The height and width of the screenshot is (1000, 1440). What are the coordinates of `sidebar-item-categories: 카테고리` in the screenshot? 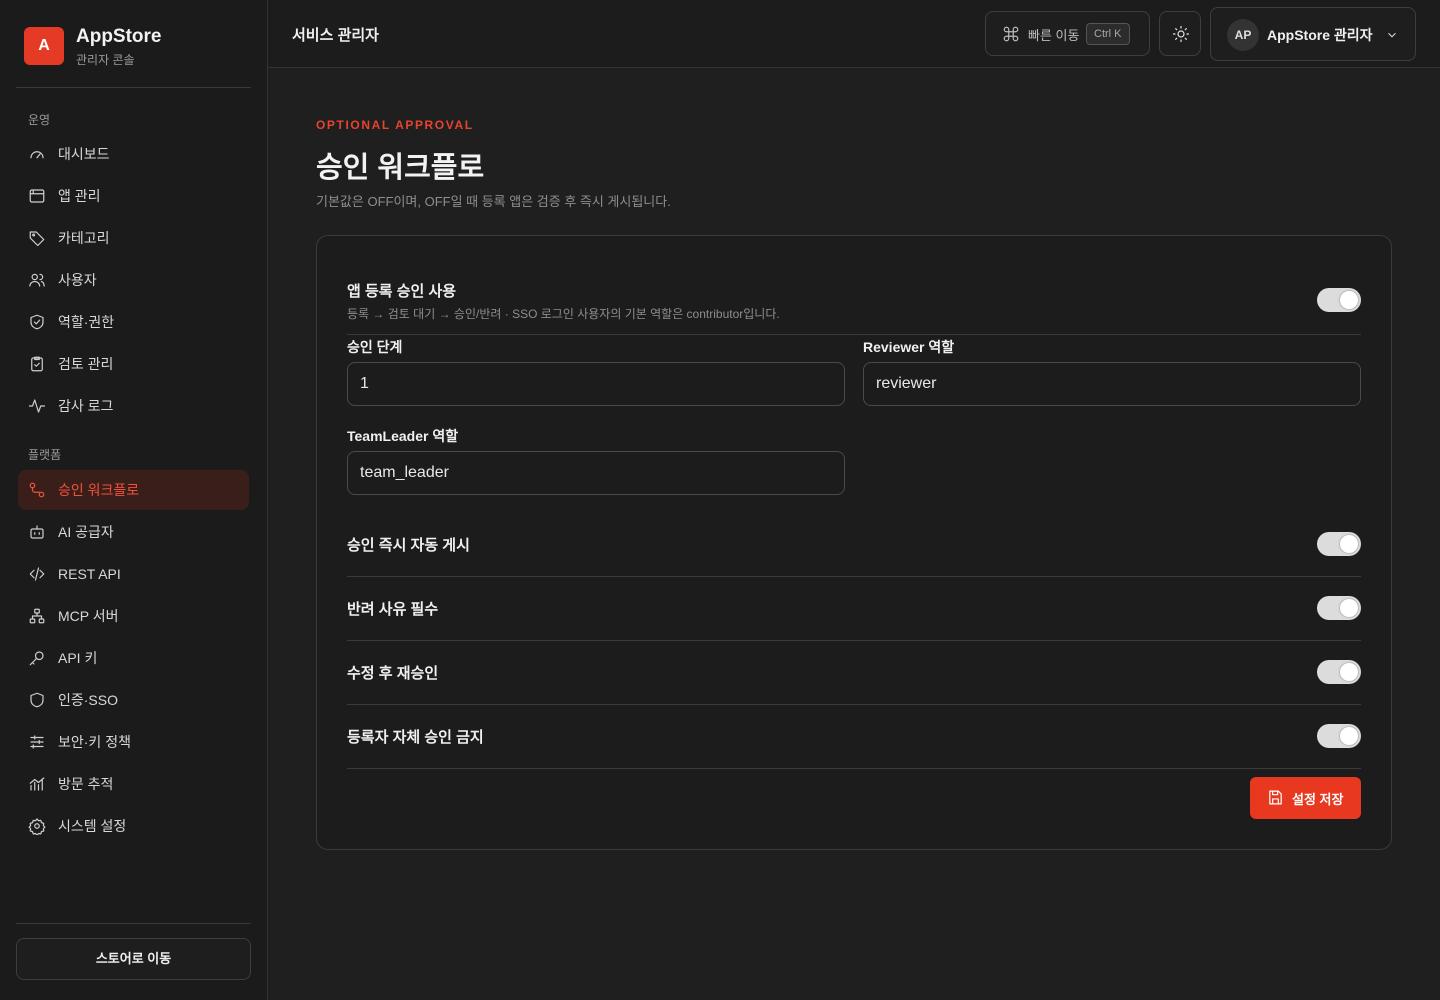 It's located at (133, 238).